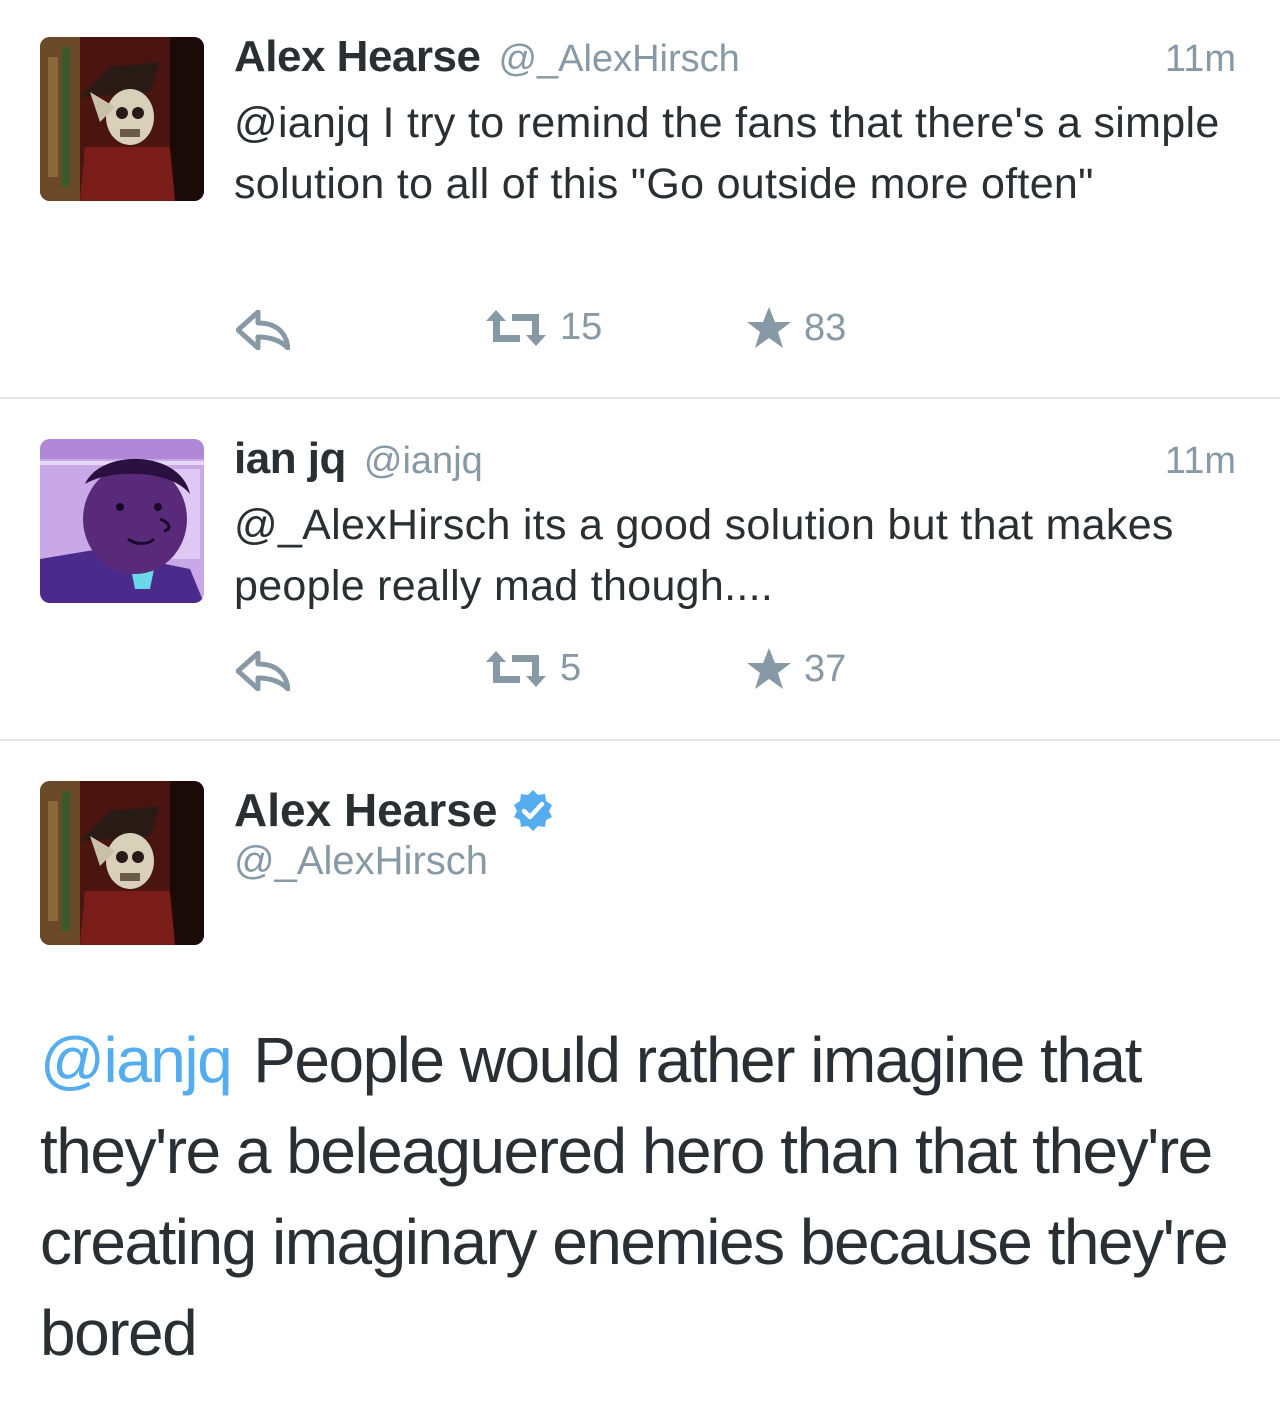 This screenshot has height=1411, width=1280. What do you see at coordinates (571, 668) in the screenshot?
I see `retweet-count: 5` at bounding box center [571, 668].